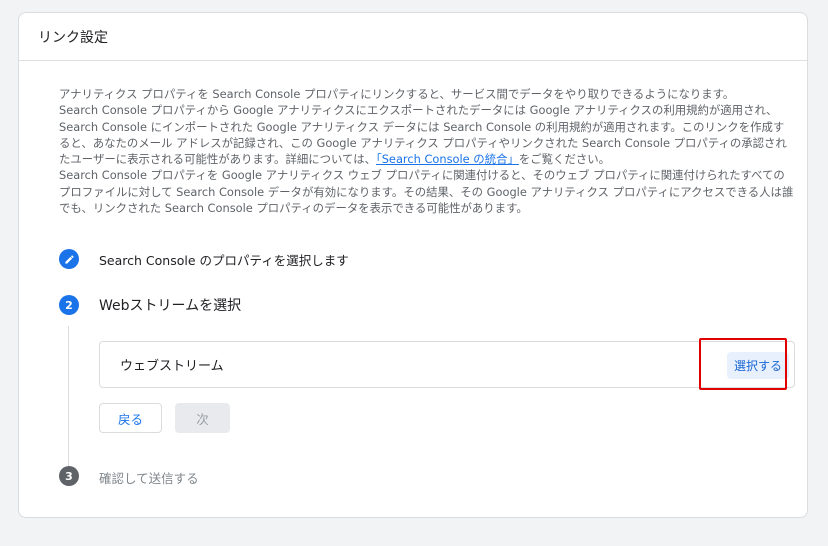  Describe the element at coordinates (743, 364) in the screenshot. I see `highlight-box` at that location.